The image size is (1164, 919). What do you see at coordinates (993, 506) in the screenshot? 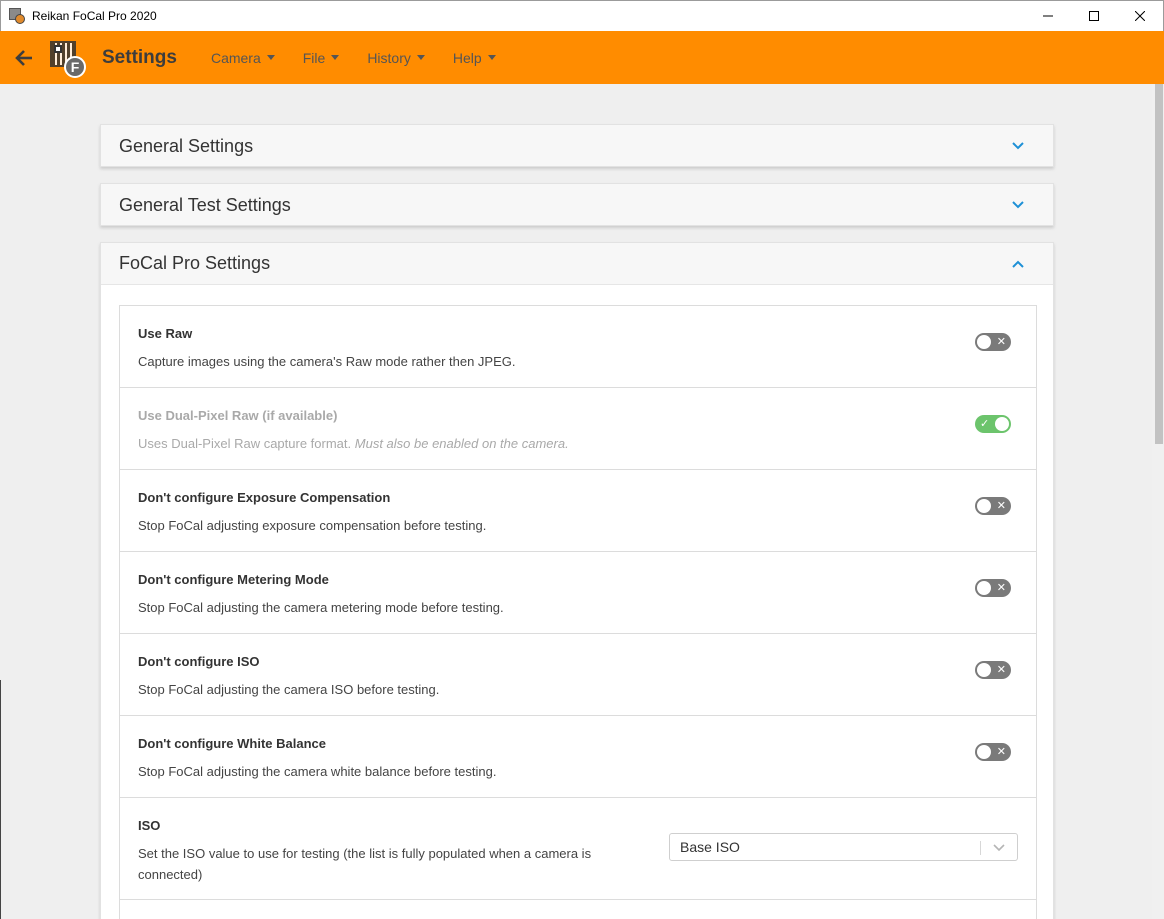
I see `exposure-compensation-toggle: ✕` at bounding box center [993, 506].